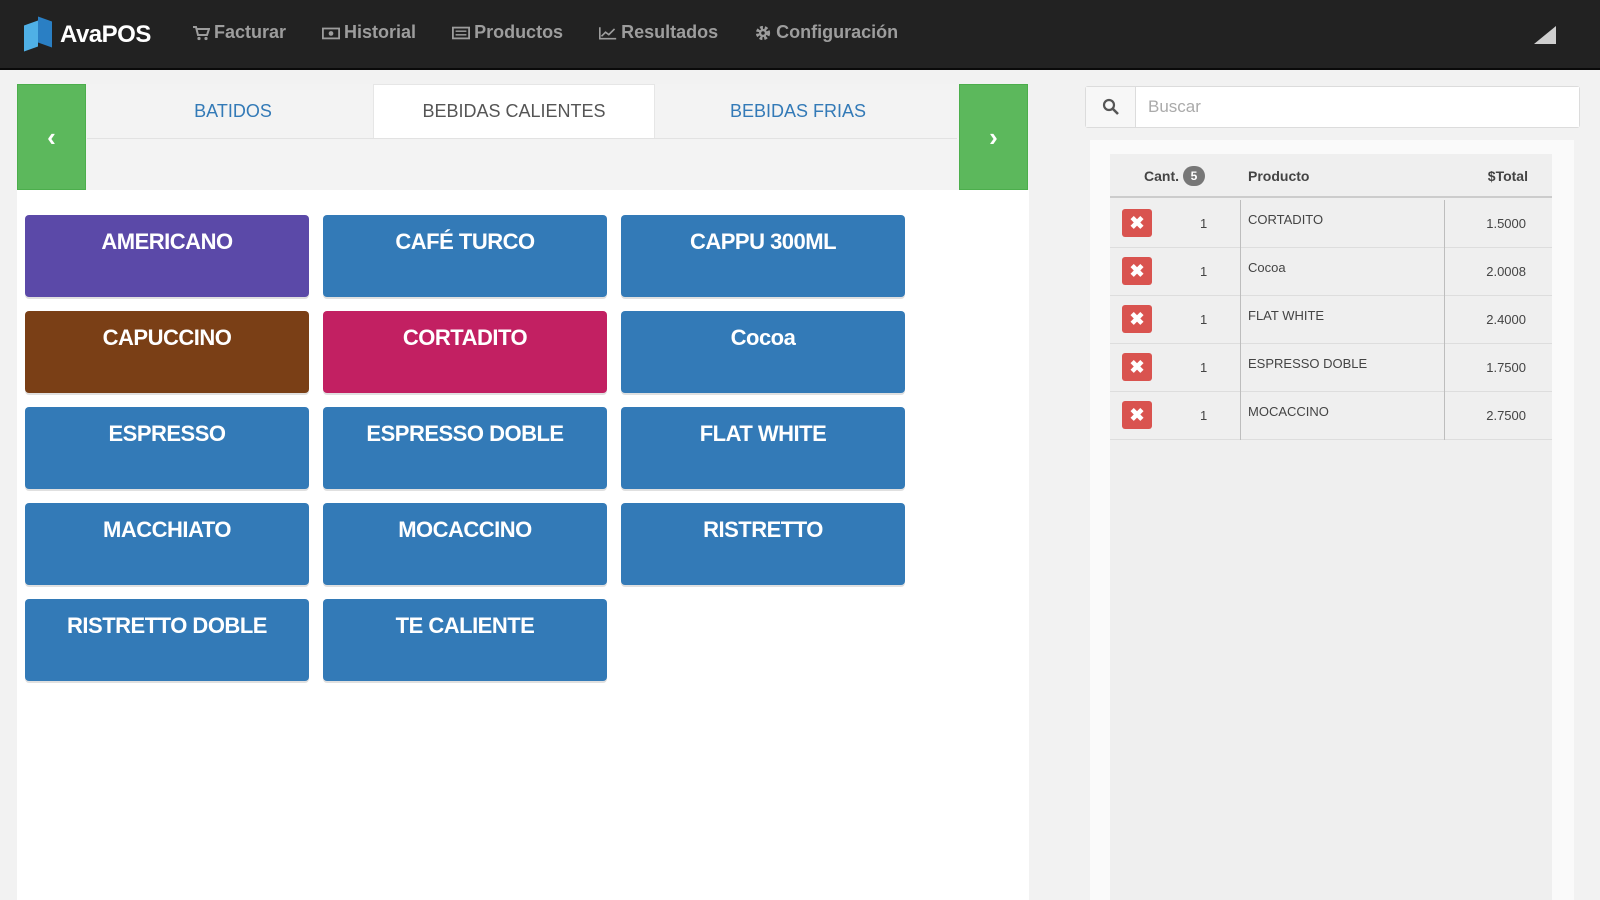 Image resolution: width=1600 pixels, height=900 pixels. Describe the element at coordinates (798, 111) in the screenshot. I see `tab-bebidas-frias: BEBIDAS FRIAS` at that location.